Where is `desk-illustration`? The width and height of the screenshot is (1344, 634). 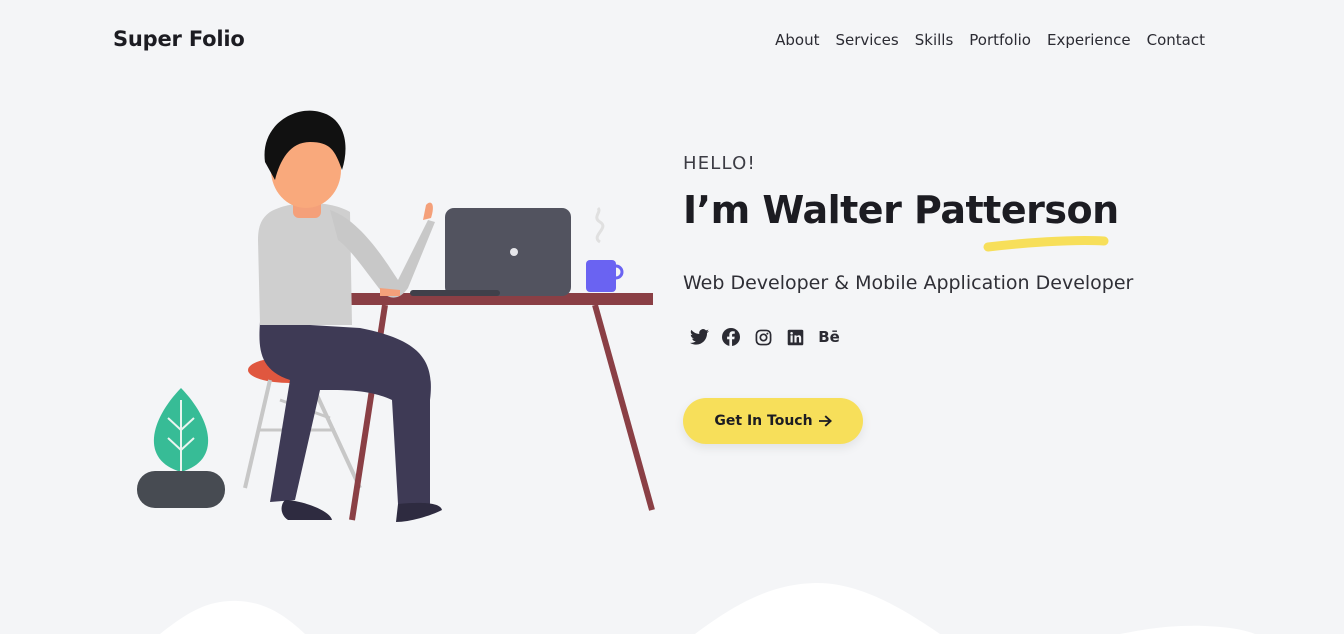 desk-illustration is located at coordinates (493, 407).